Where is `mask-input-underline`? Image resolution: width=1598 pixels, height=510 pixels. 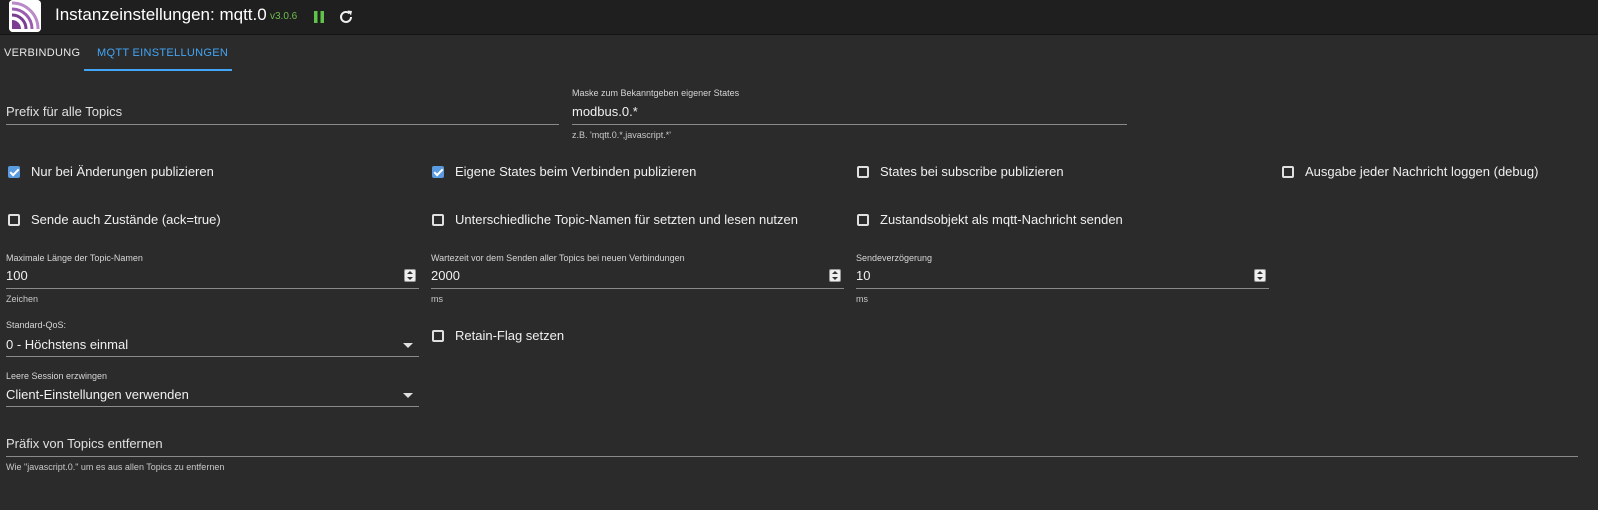 mask-input-underline is located at coordinates (849, 124).